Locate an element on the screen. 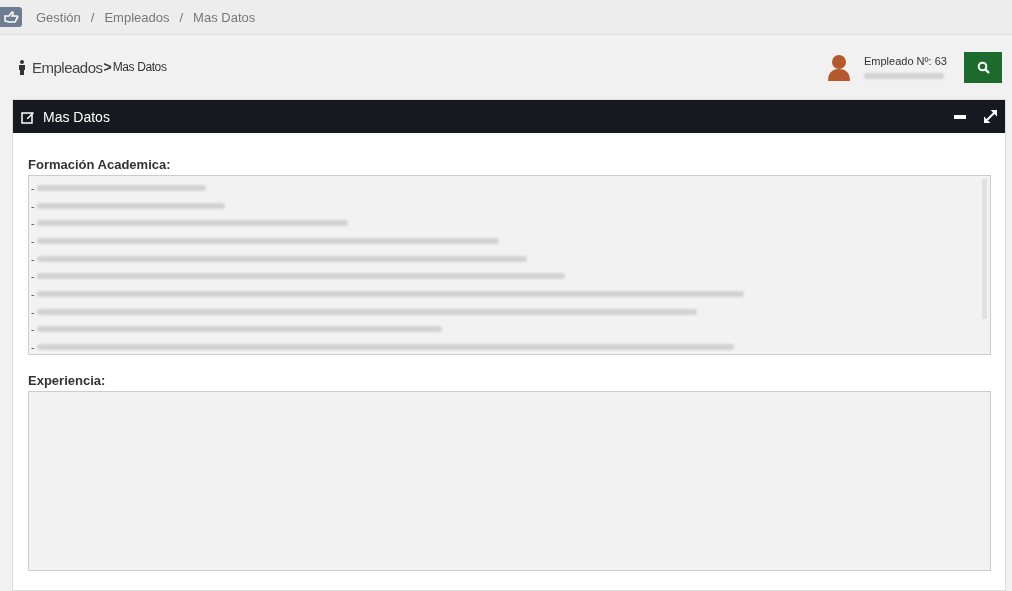 The height and width of the screenshot is (591, 1012). field-label: Formación Academica: is located at coordinates (100, 164).